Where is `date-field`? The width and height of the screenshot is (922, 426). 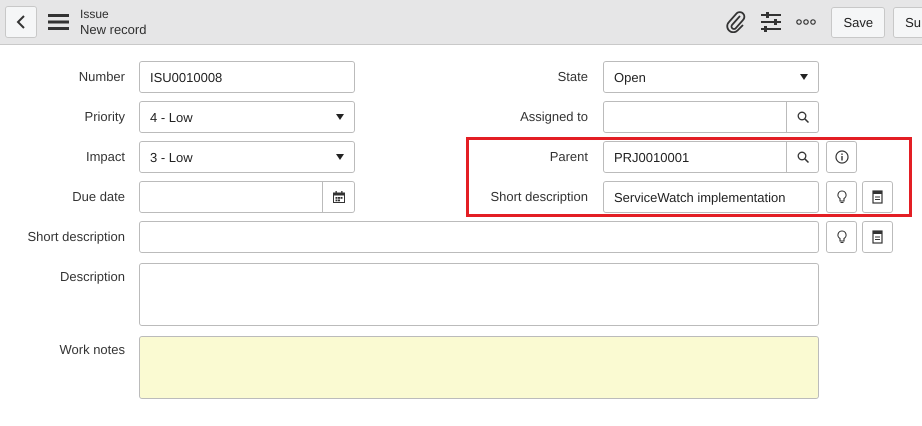 date-field is located at coordinates (231, 197).